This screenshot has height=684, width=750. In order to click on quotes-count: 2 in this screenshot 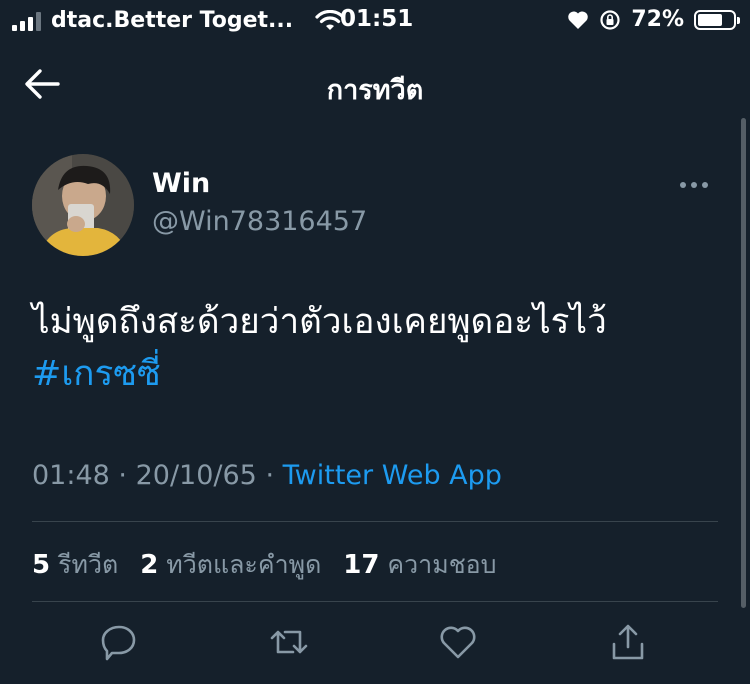, I will do `click(149, 565)`.